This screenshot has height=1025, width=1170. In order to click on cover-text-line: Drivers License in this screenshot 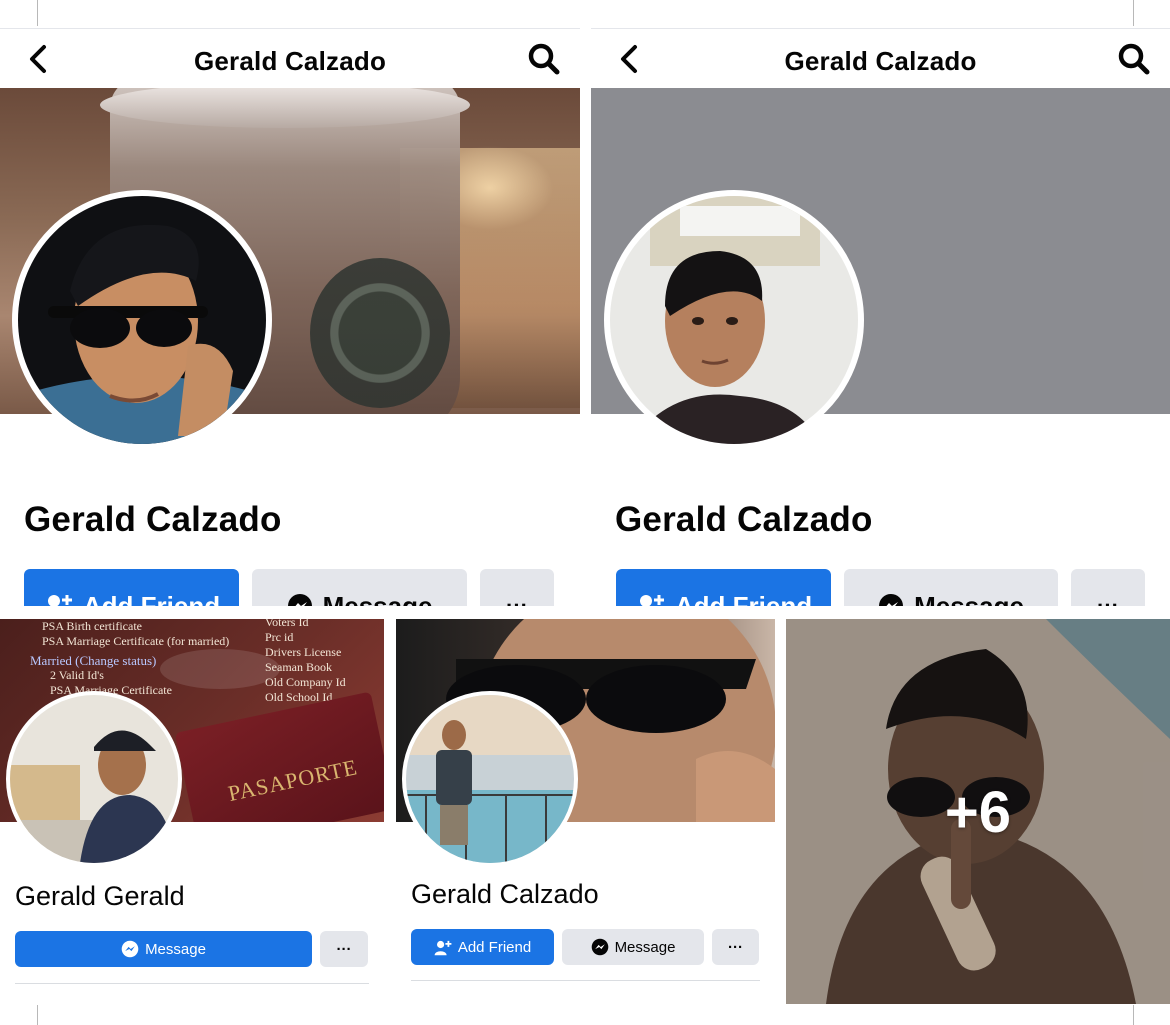, I will do `click(303, 652)`.